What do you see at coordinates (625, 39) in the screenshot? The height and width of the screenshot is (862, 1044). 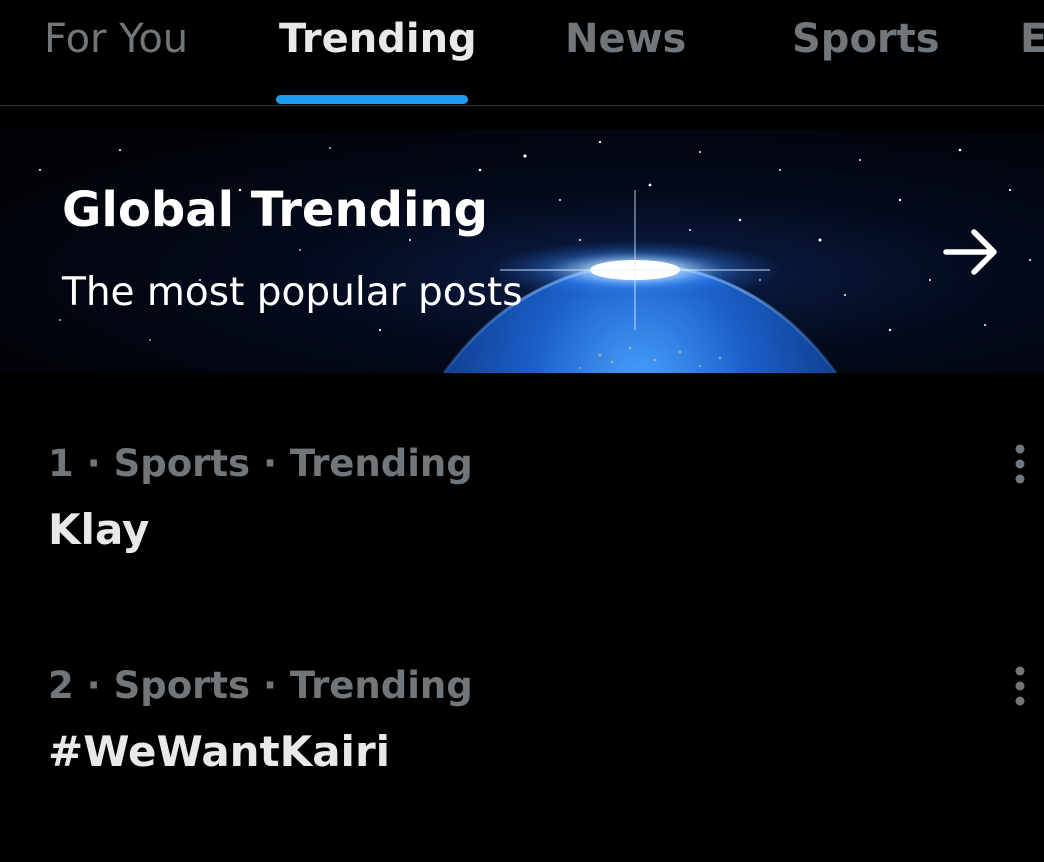 I see `tab-news: News` at bounding box center [625, 39].